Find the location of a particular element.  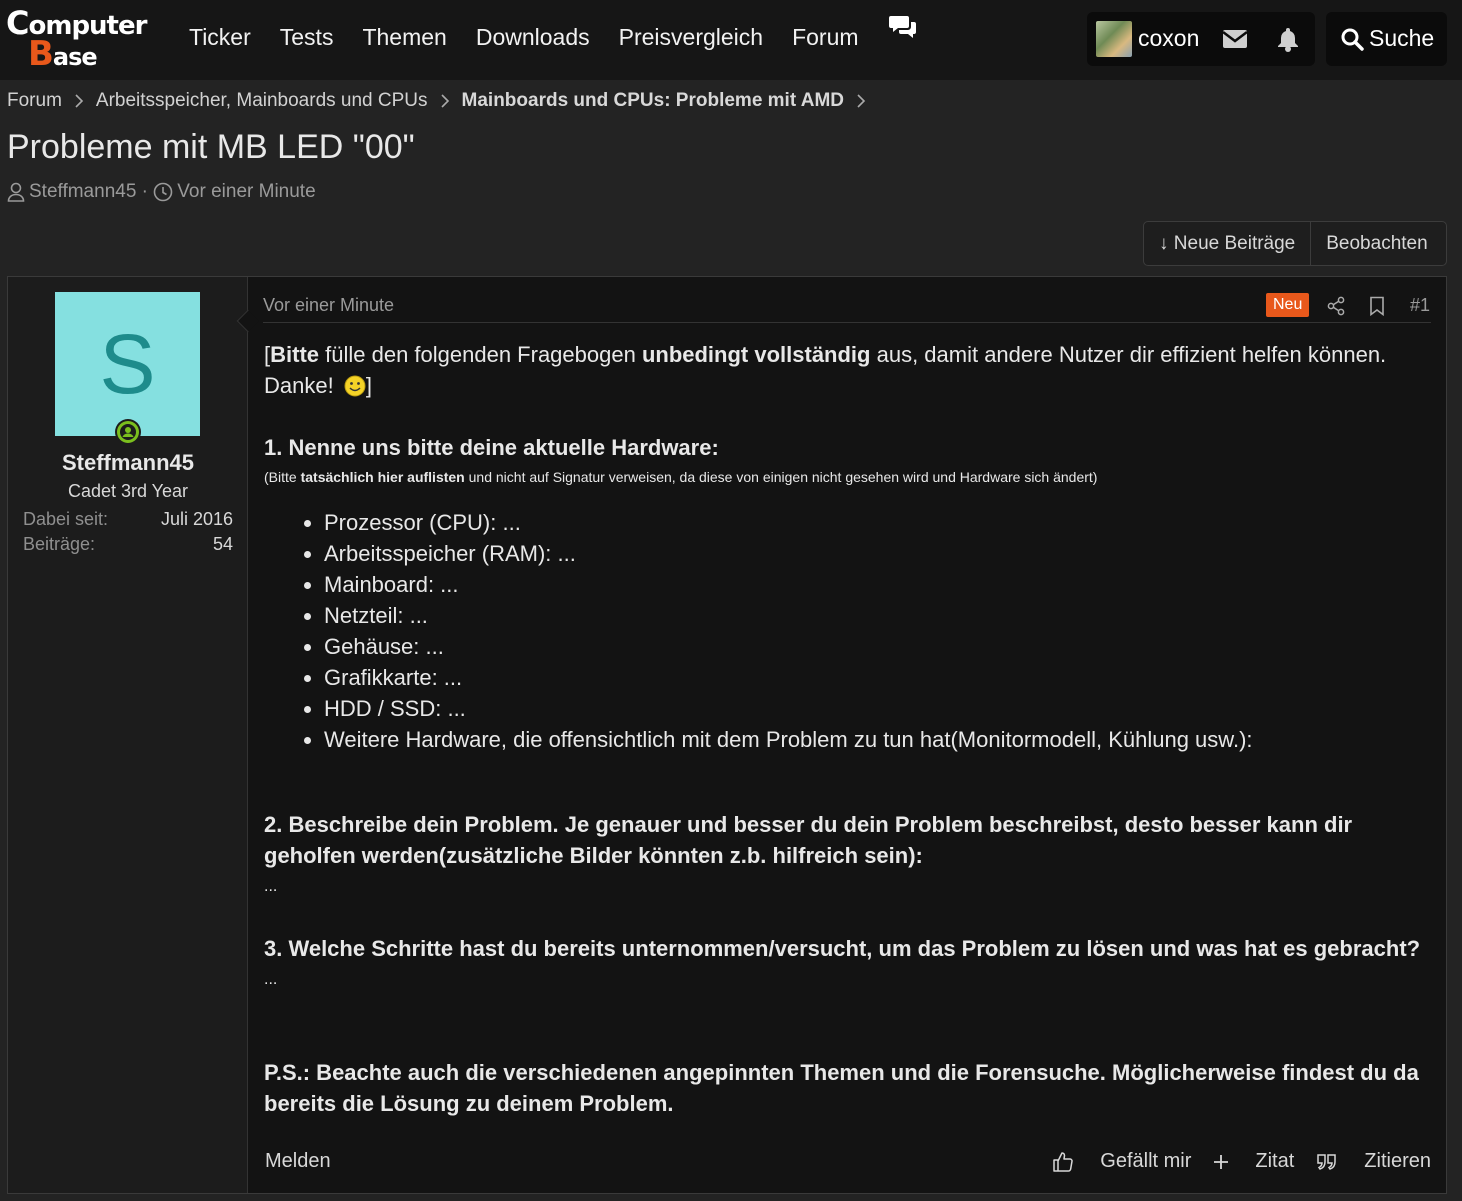

intro-text-1: fülle den folgenden Fragebogen is located at coordinates (480, 354).